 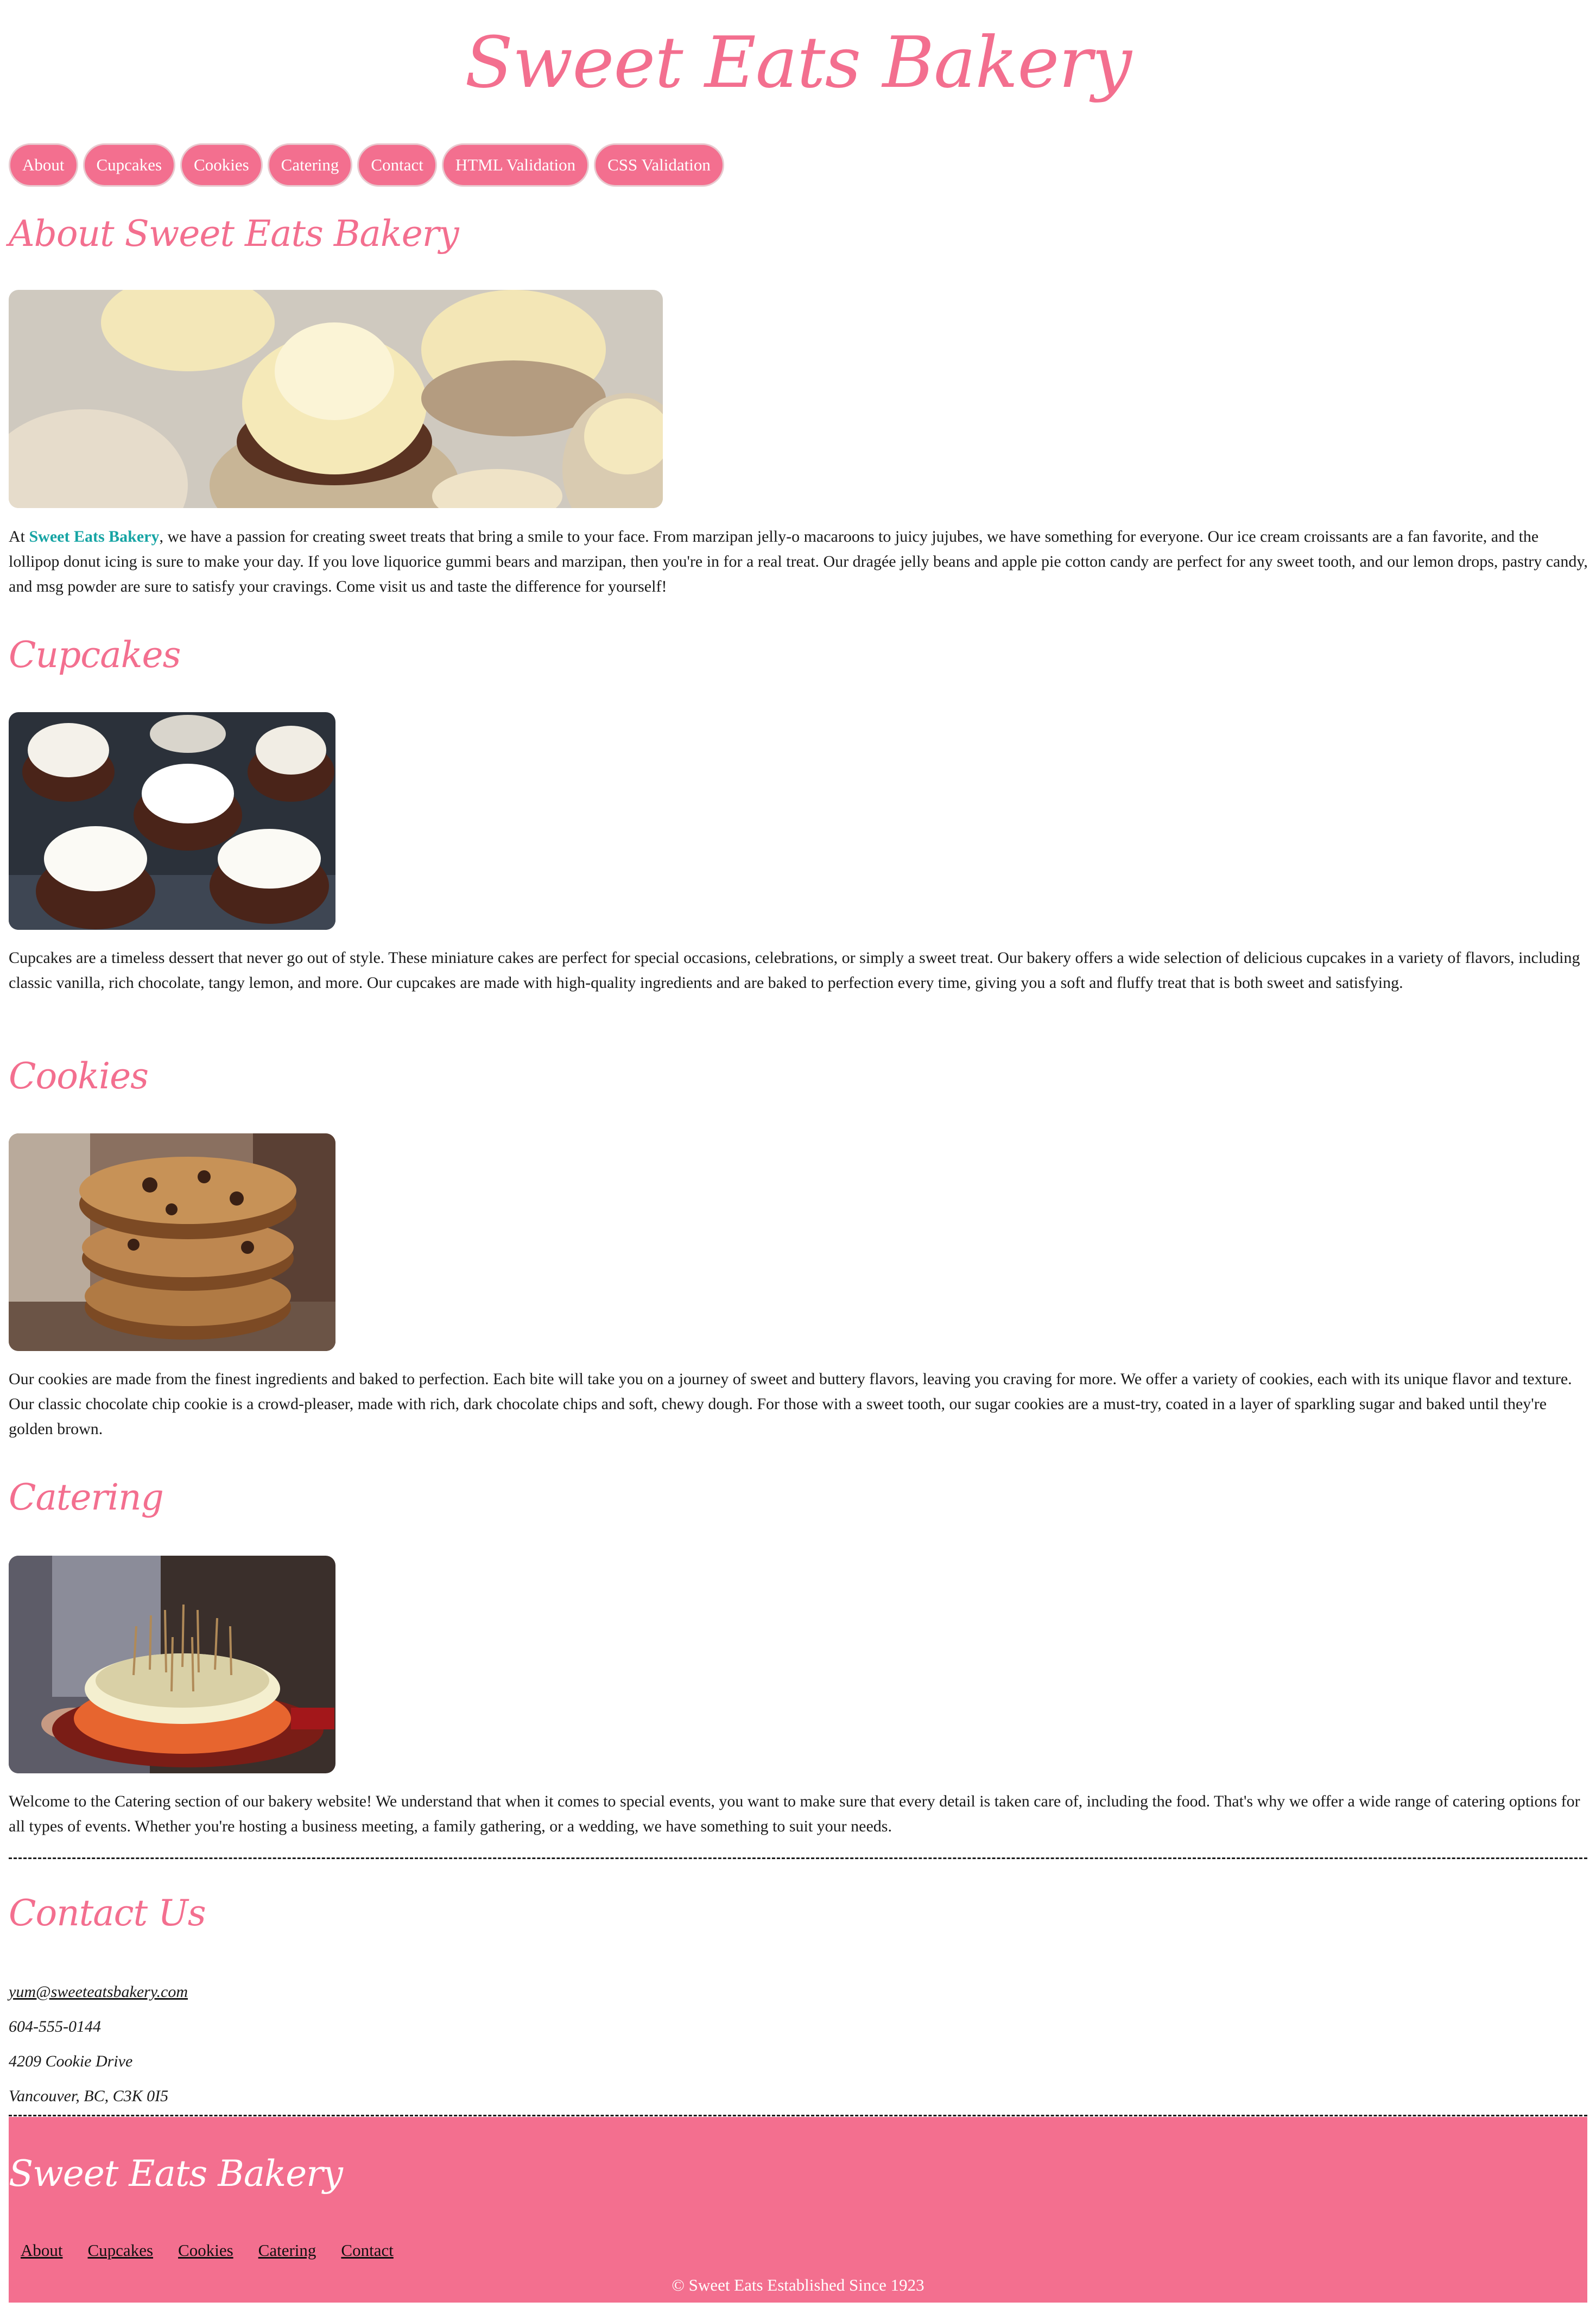 What do you see at coordinates (172, 1664) in the screenshot?
I see `cake-with-candles-photo` at bounding box center [172, 1664].